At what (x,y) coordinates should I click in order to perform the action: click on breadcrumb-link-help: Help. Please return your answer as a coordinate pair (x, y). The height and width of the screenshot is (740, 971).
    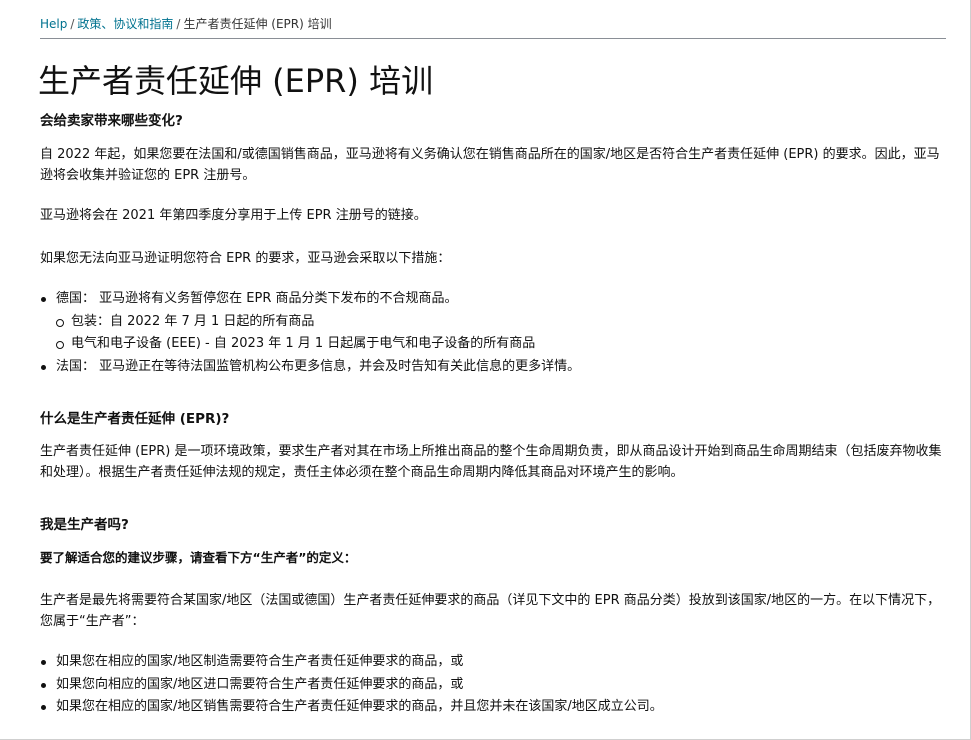
    Looking at the image, I should click on (53, 24).